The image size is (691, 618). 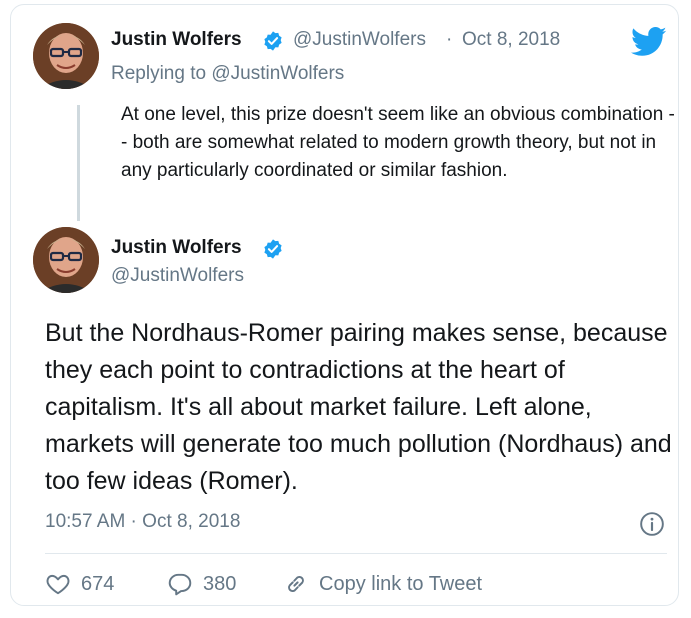 I want to click on tweet-date: Oct 8, 2018, so click(x=511, y=40).